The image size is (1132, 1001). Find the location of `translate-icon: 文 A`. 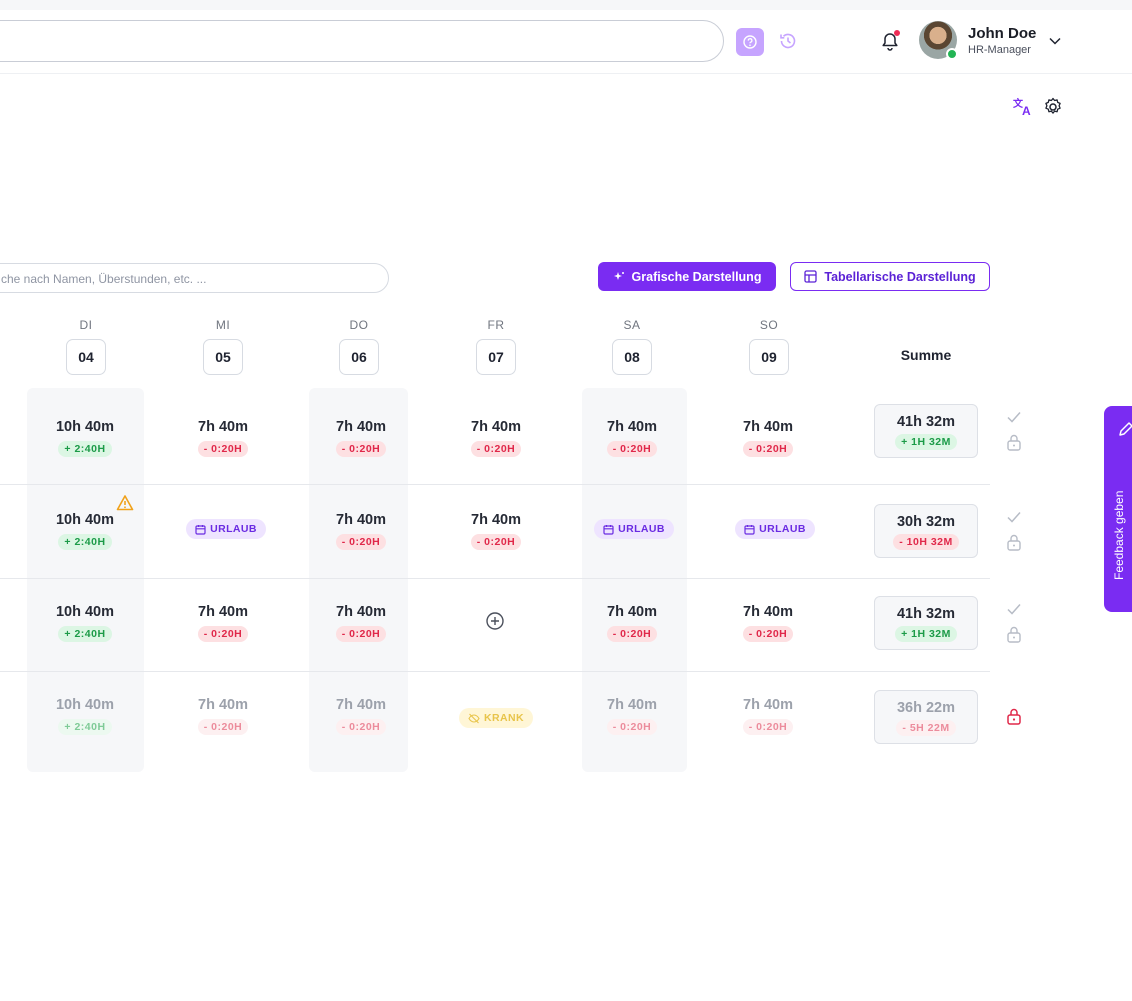

translate-icon: 文 A is located at coordinates (1023, 107).